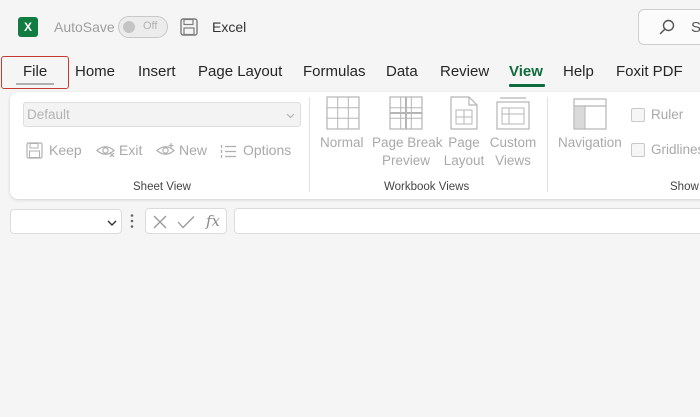 This screenshot has height=417, width=700. I want to click on autosave-toggle: Off, so click(143, 27).